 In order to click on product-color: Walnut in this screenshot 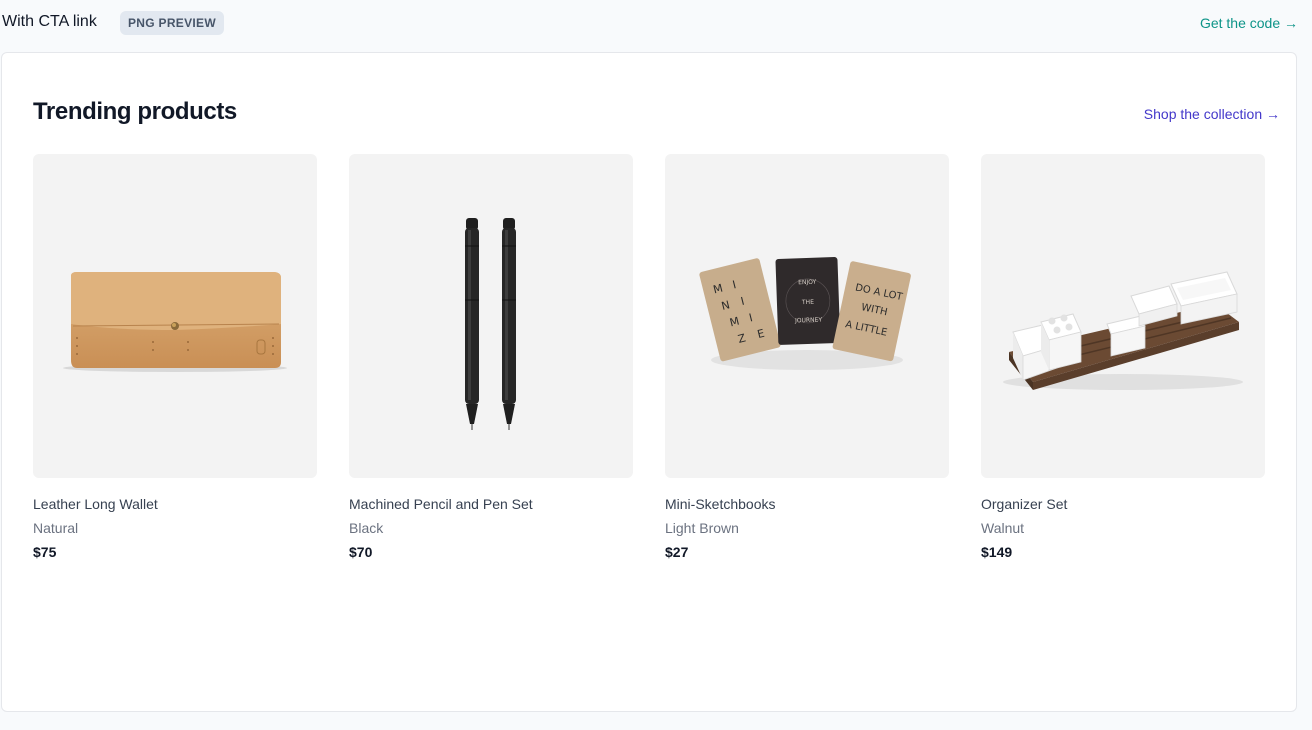, I will do `click(1003, 528)`.